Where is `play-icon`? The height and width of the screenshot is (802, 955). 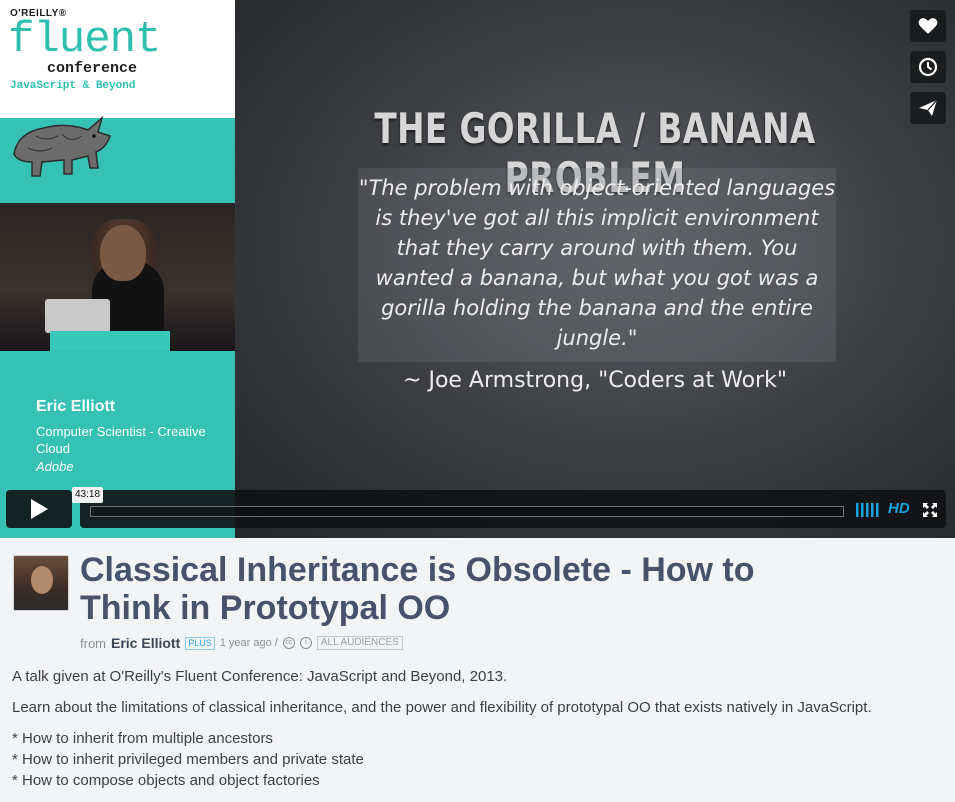 play-icon is located at coordinates (39, 509).